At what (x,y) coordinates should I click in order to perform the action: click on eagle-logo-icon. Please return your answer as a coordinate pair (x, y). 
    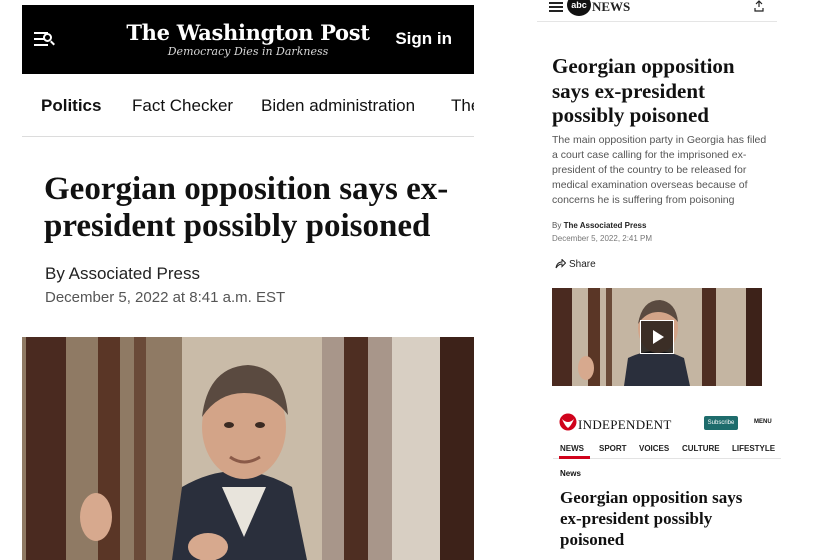
    Looking at the image, I should click on (568, 422).